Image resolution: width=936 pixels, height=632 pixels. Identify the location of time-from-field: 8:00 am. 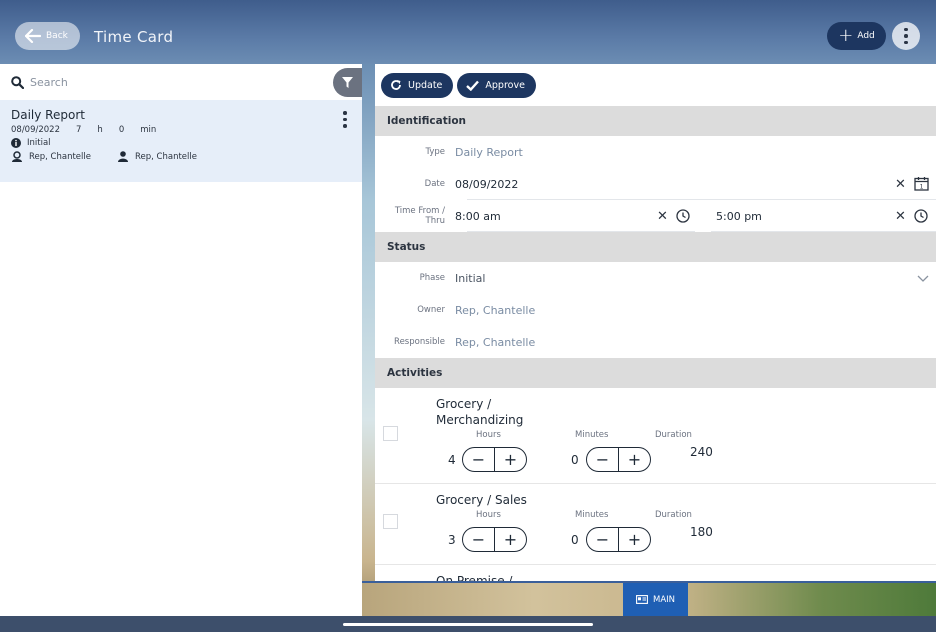
(478, 216).